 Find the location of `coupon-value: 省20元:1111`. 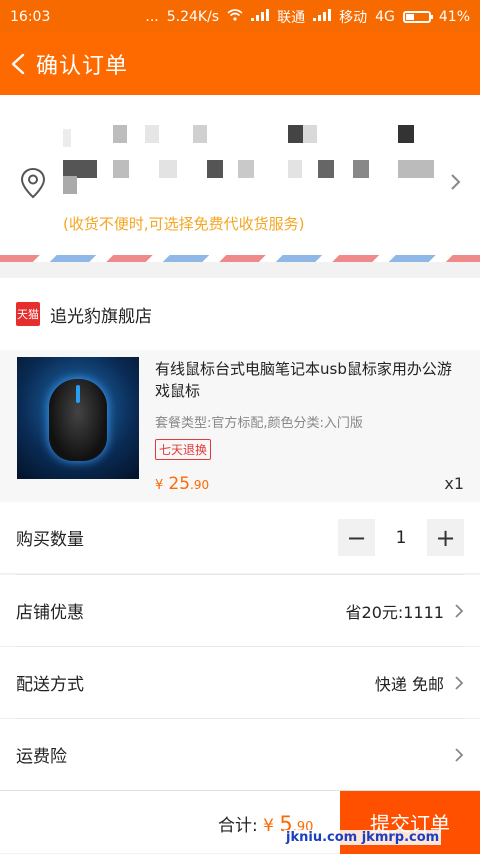

coupon-value: 省20元:1111 is located at coordinates (394, 612).